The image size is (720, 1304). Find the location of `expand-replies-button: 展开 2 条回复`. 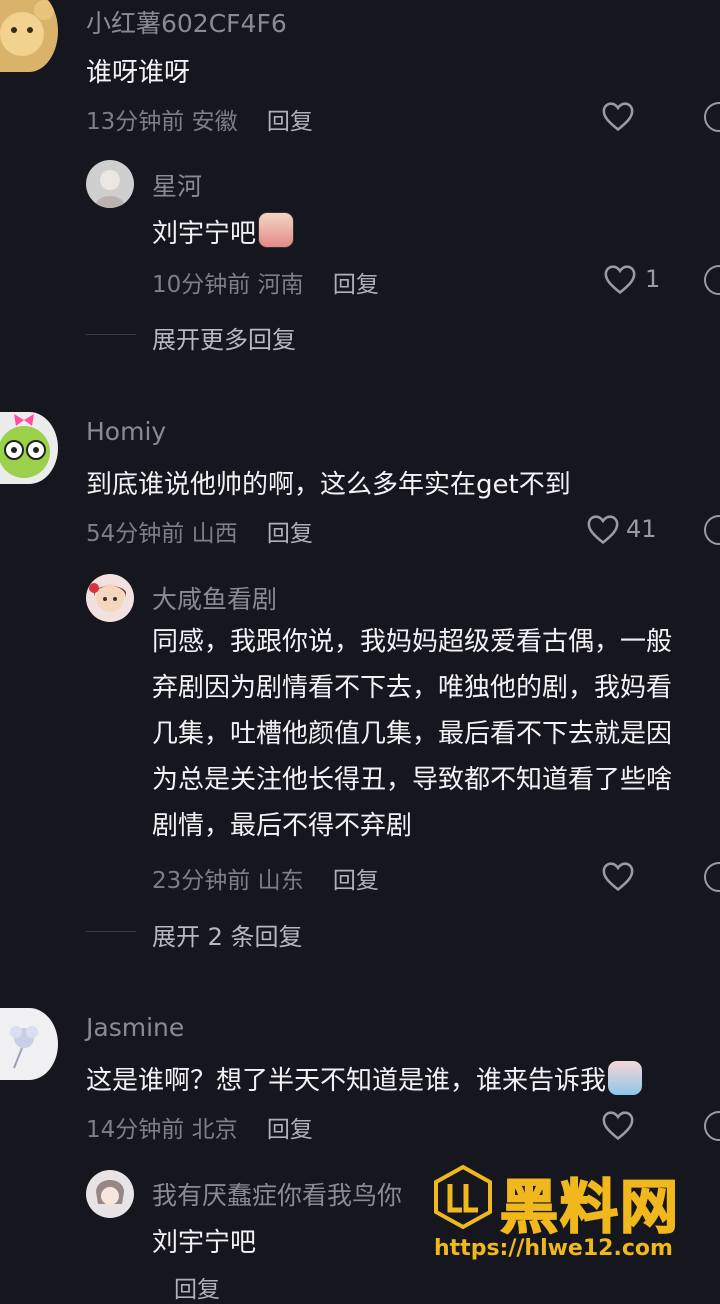

expand-replies-button: 展开 2 条回复 is located at coordinates (227, 934).